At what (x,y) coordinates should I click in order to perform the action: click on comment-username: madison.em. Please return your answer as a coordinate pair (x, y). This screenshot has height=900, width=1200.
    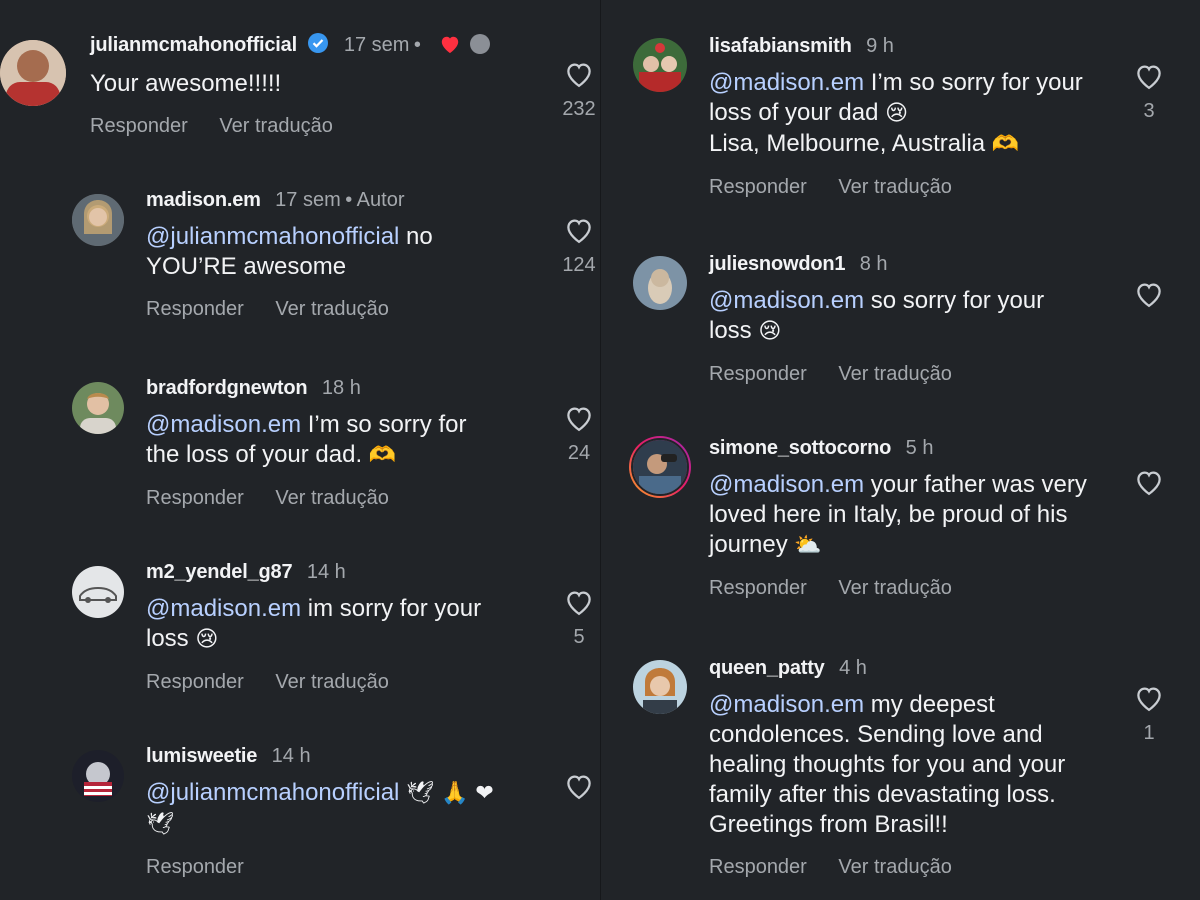
    Looking at the image, I should click on (203, 200).